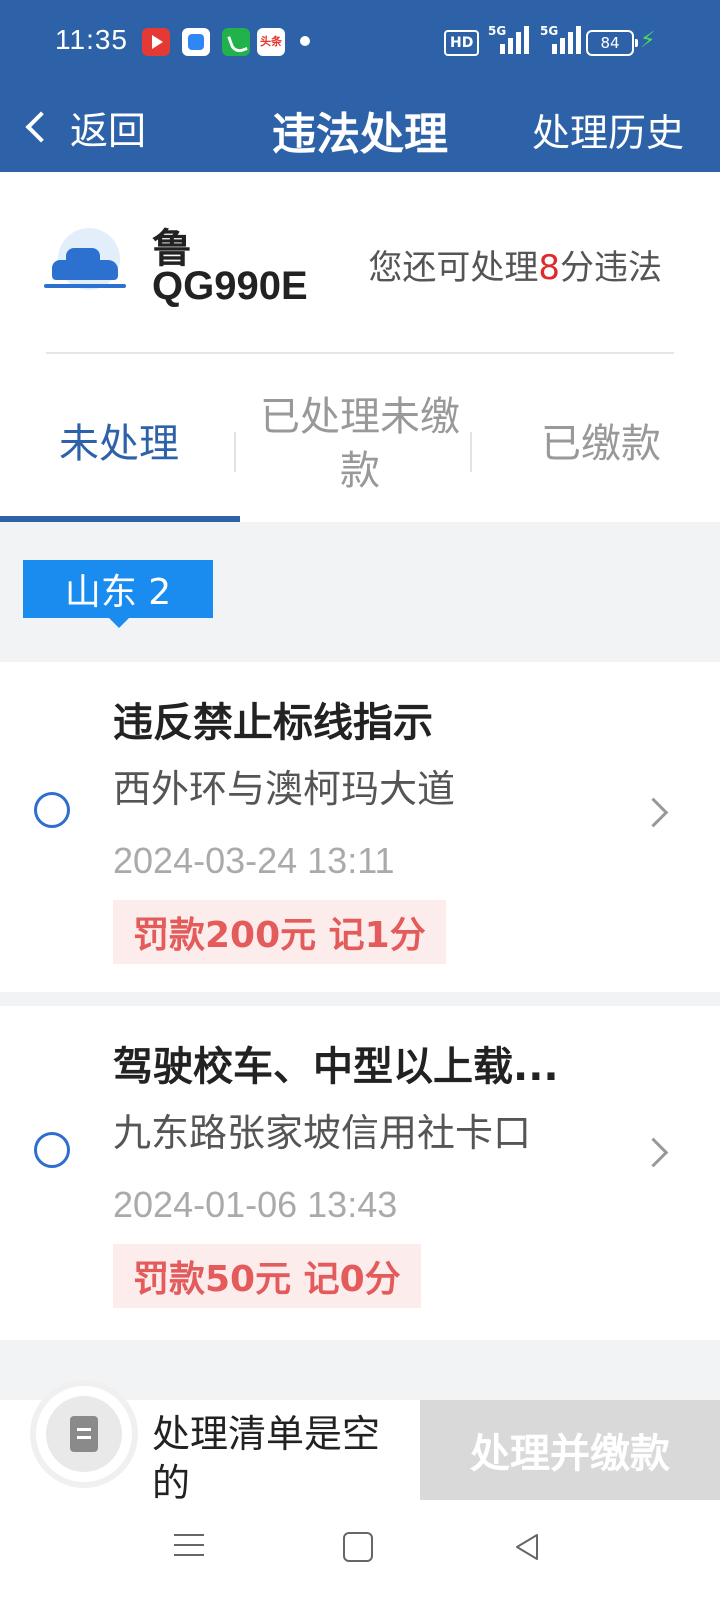 The width and height of the screenshot is (720, 1600). What do you see at coordinates (273, 723) in the screenshot?
I see `violation-title: 违反禁止标线指示` at bounding box center [273, 723].